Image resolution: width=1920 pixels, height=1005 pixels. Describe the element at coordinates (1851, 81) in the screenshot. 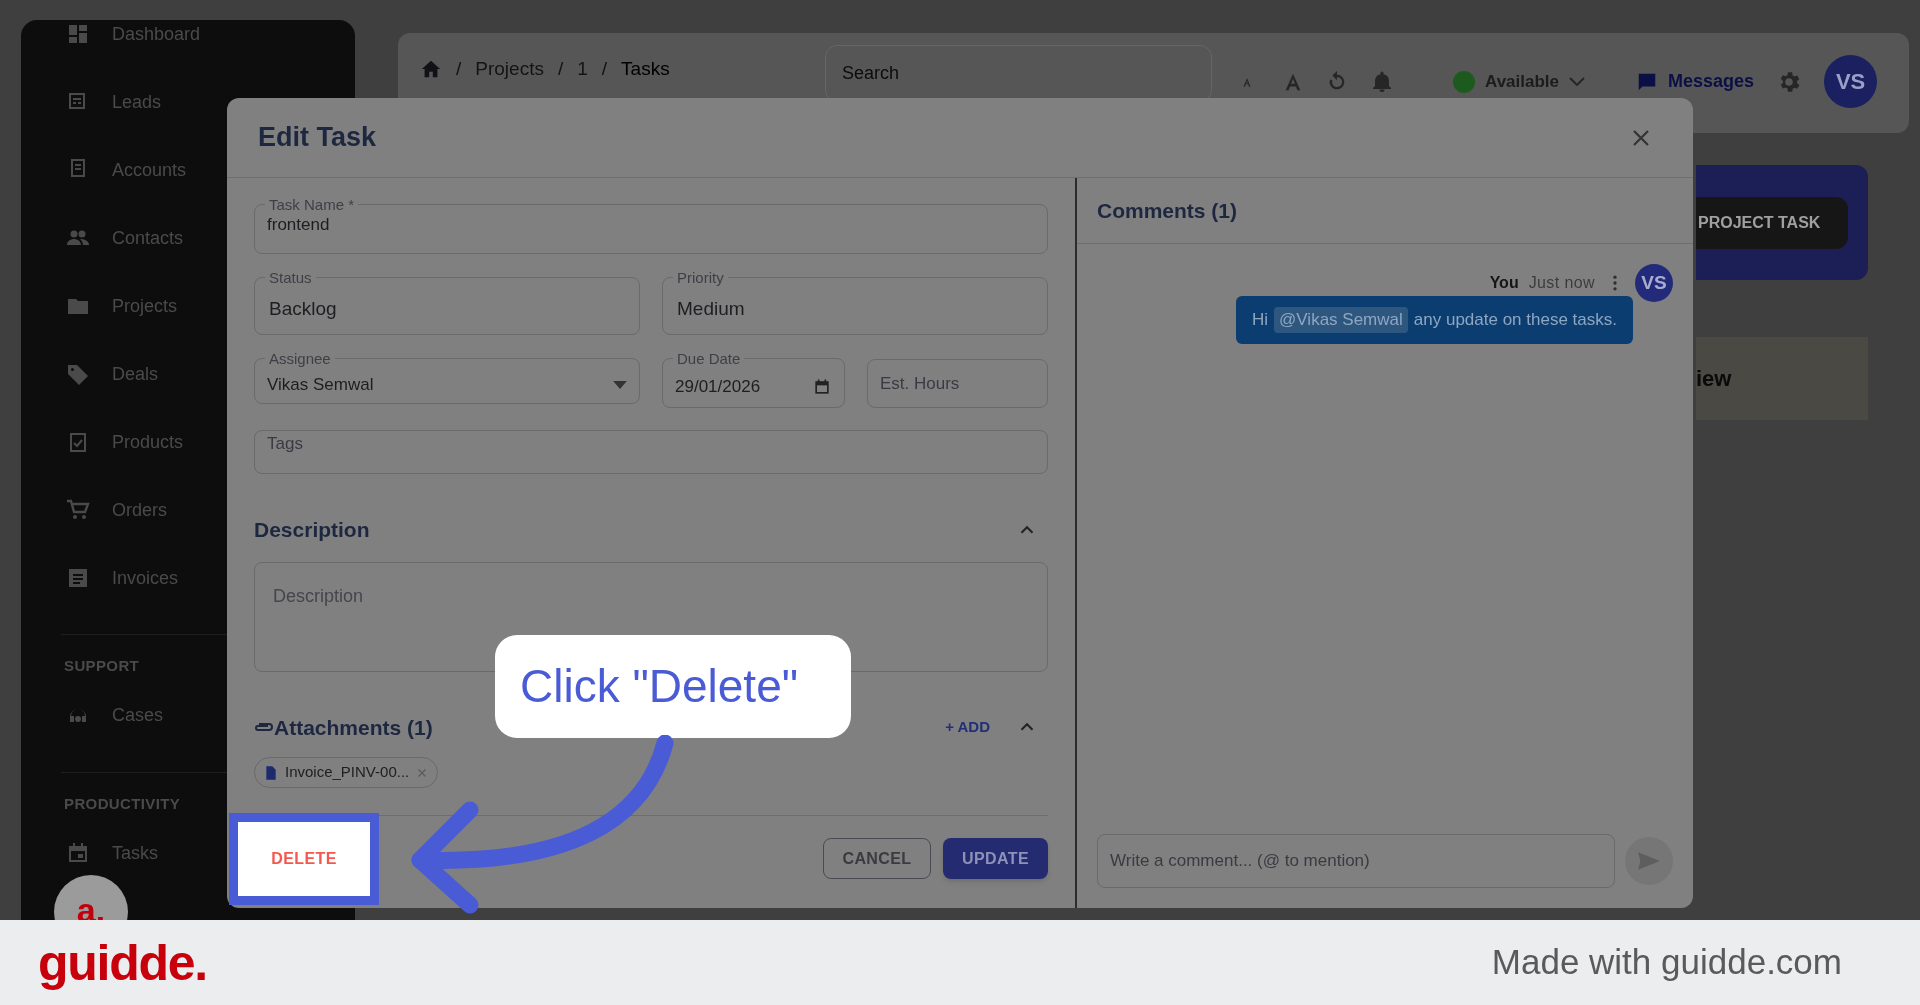

I see `user-avatar: VS` at that location.